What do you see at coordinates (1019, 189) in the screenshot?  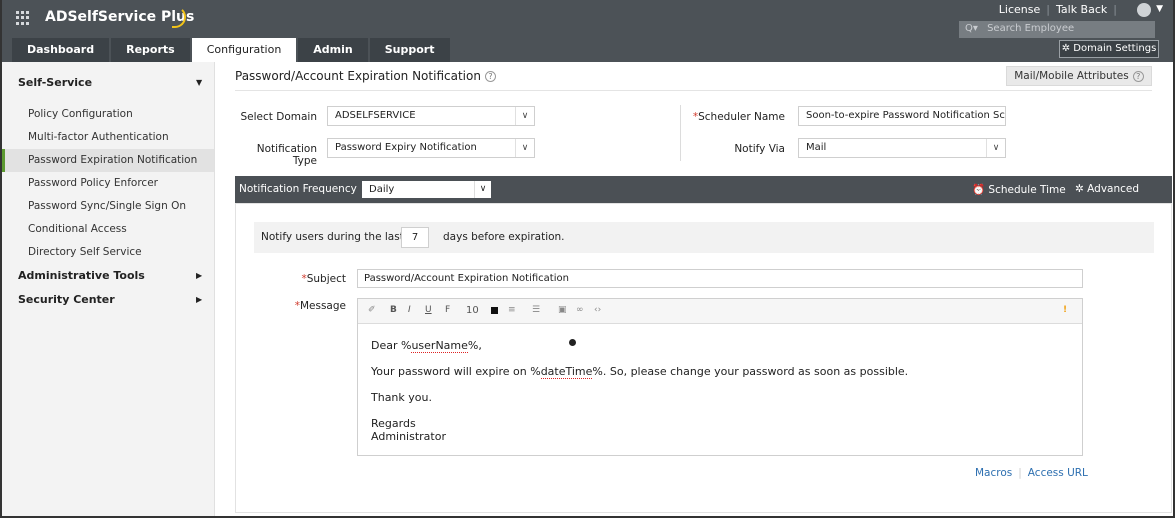 I see `schedule-time-button: ⏰ Schedule Time` at bounding box center [1019, 189].